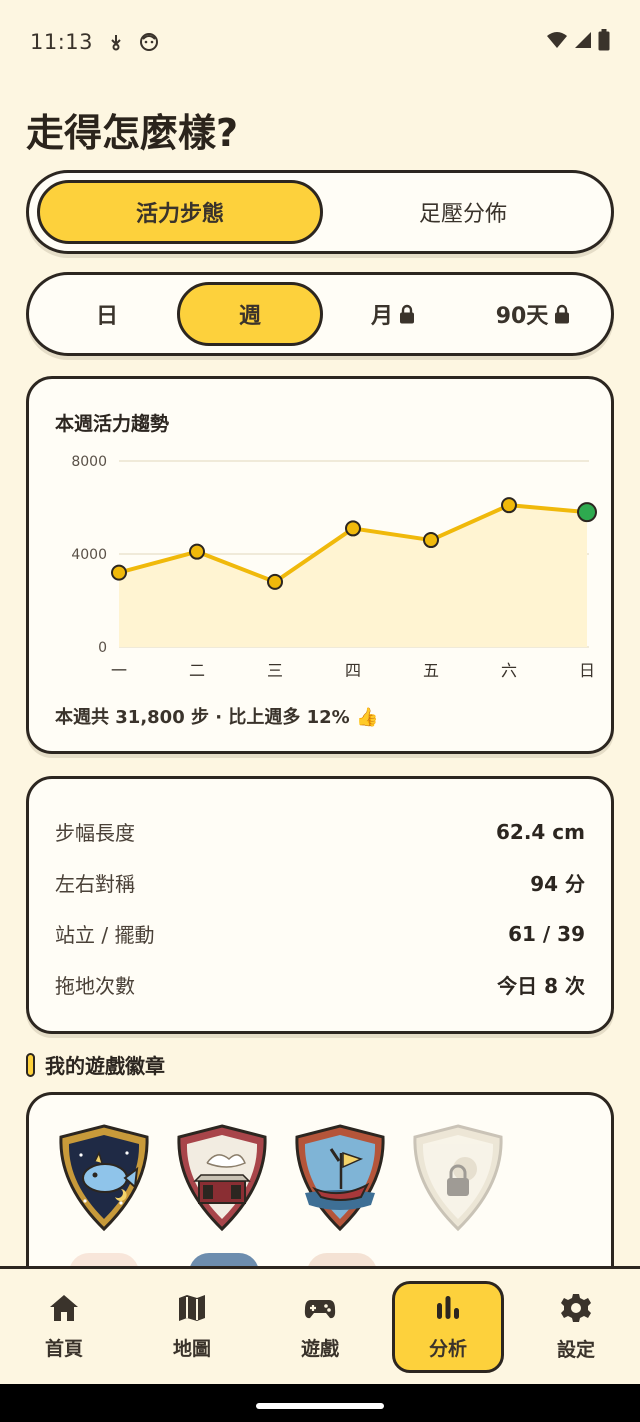 The image size is (640, 1422). Describe the element at coordinates (119, 670) in the screenshot. I see `x-tick-label: 一` at that location.